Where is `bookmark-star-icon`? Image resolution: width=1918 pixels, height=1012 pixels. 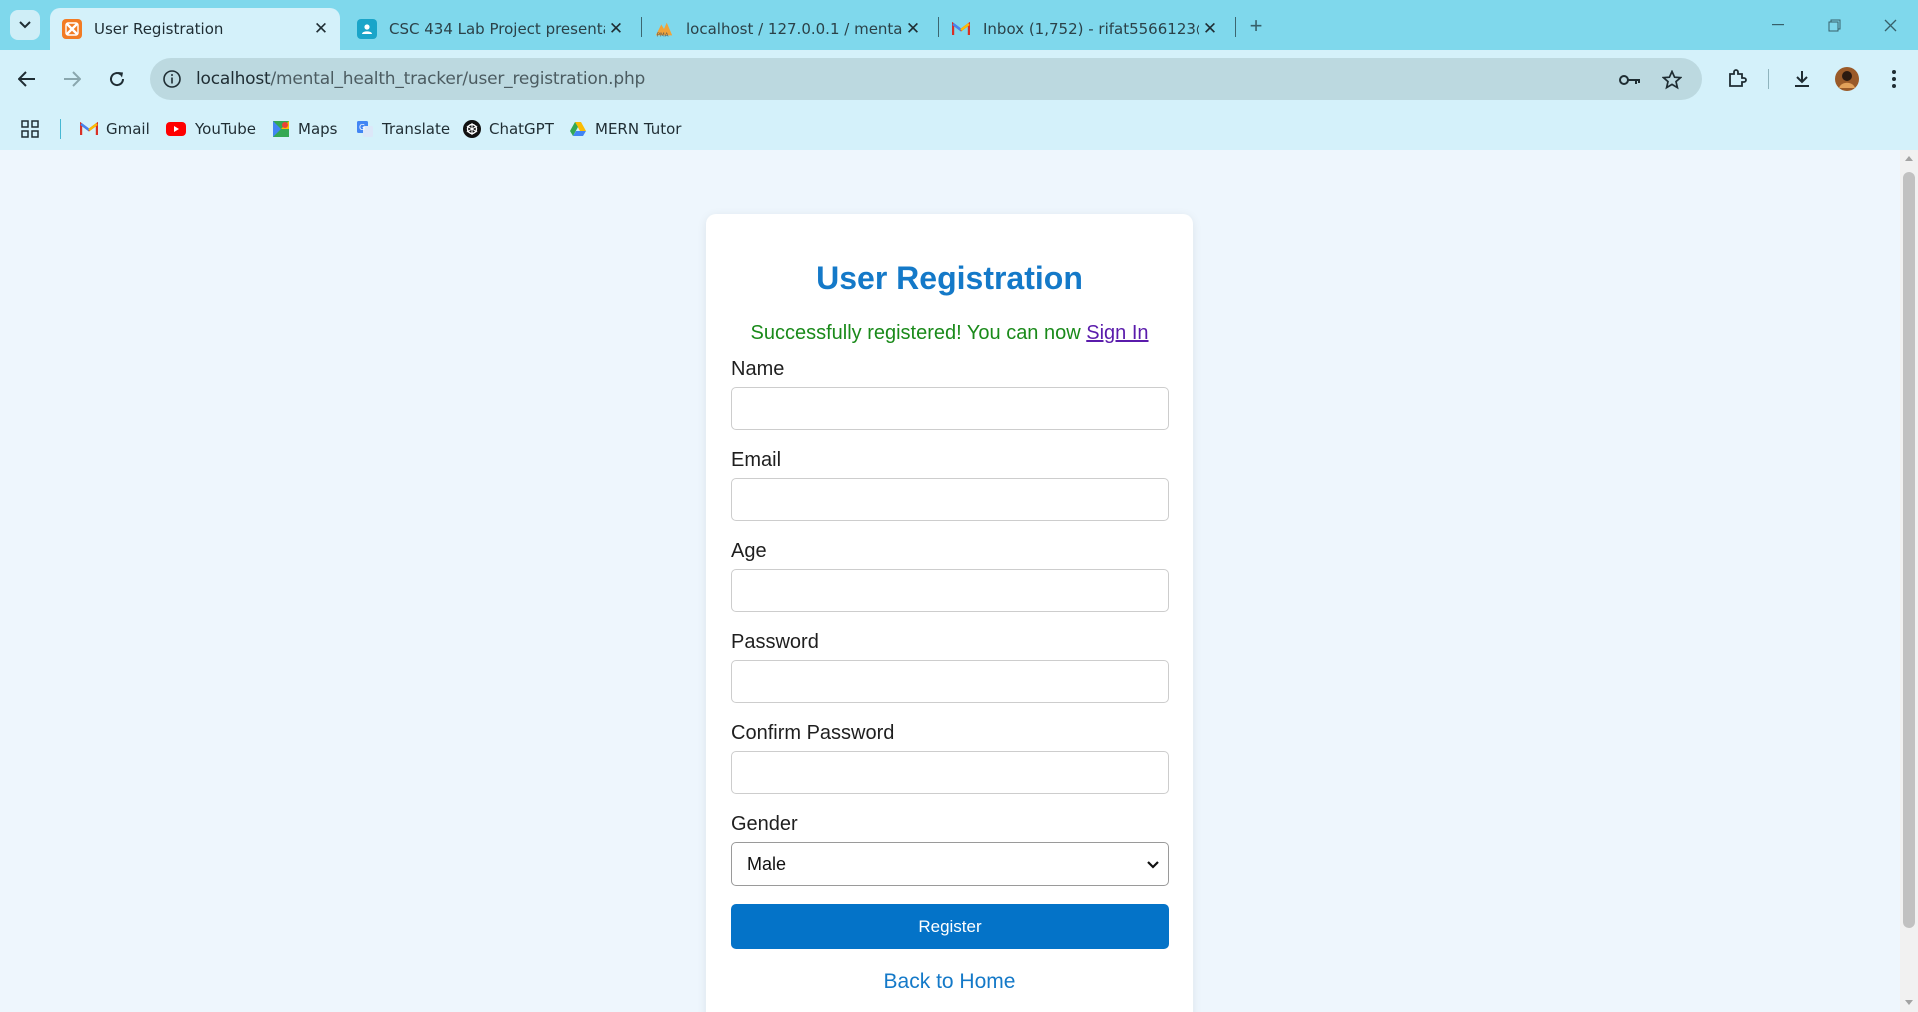 bookmark-star-icon is located at coordinates (1672, 80).